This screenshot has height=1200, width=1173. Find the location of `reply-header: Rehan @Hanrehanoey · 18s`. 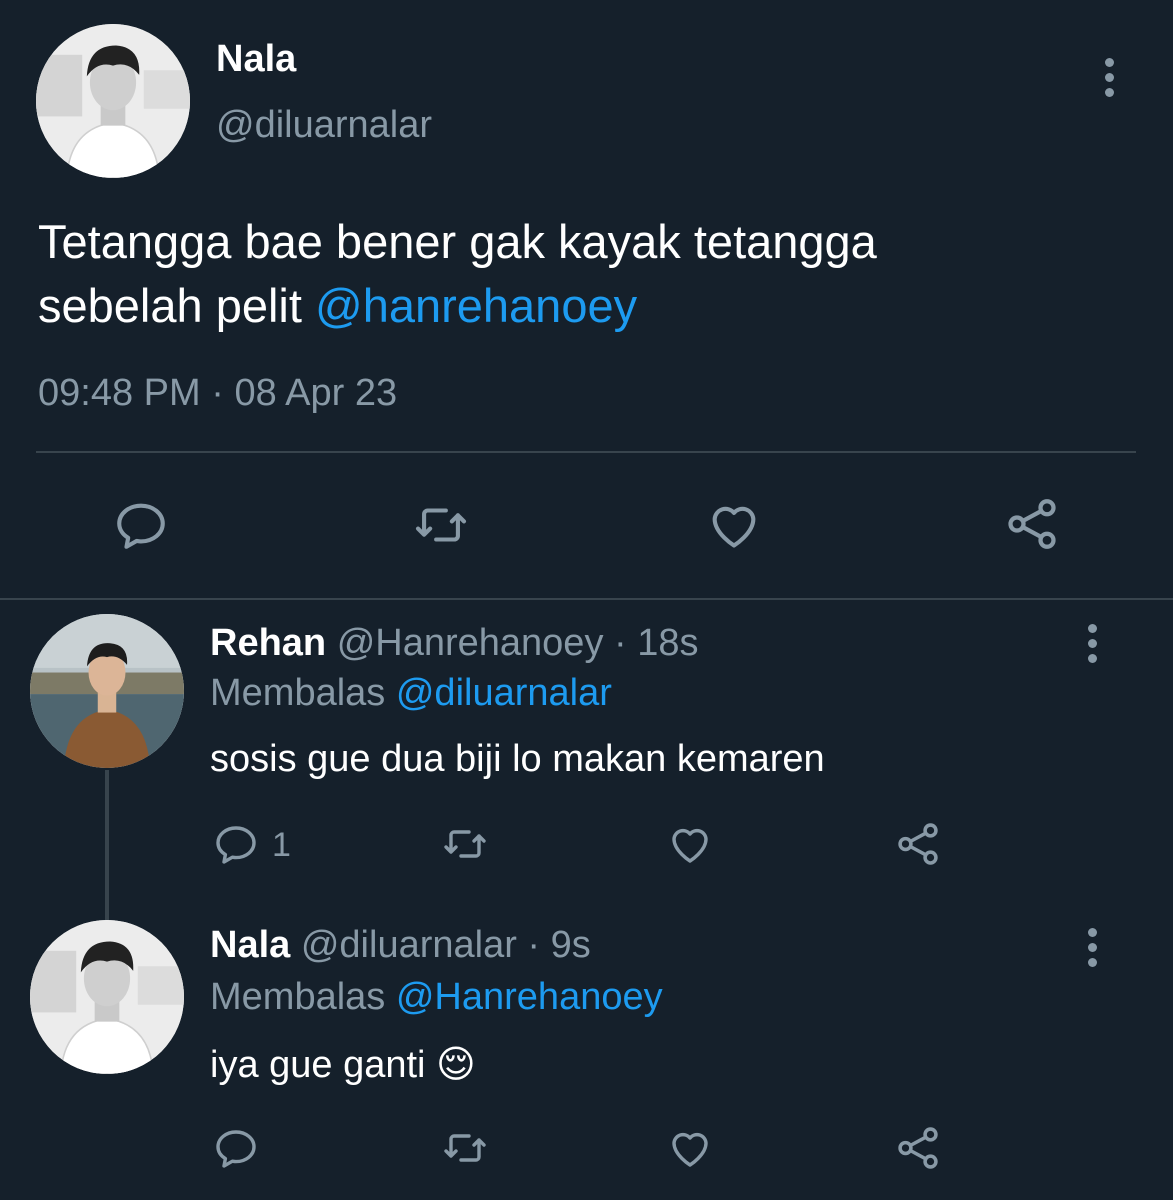

reply-header: Rehan @Hanrehanoey · 18s is located at coordinates (454, 643).